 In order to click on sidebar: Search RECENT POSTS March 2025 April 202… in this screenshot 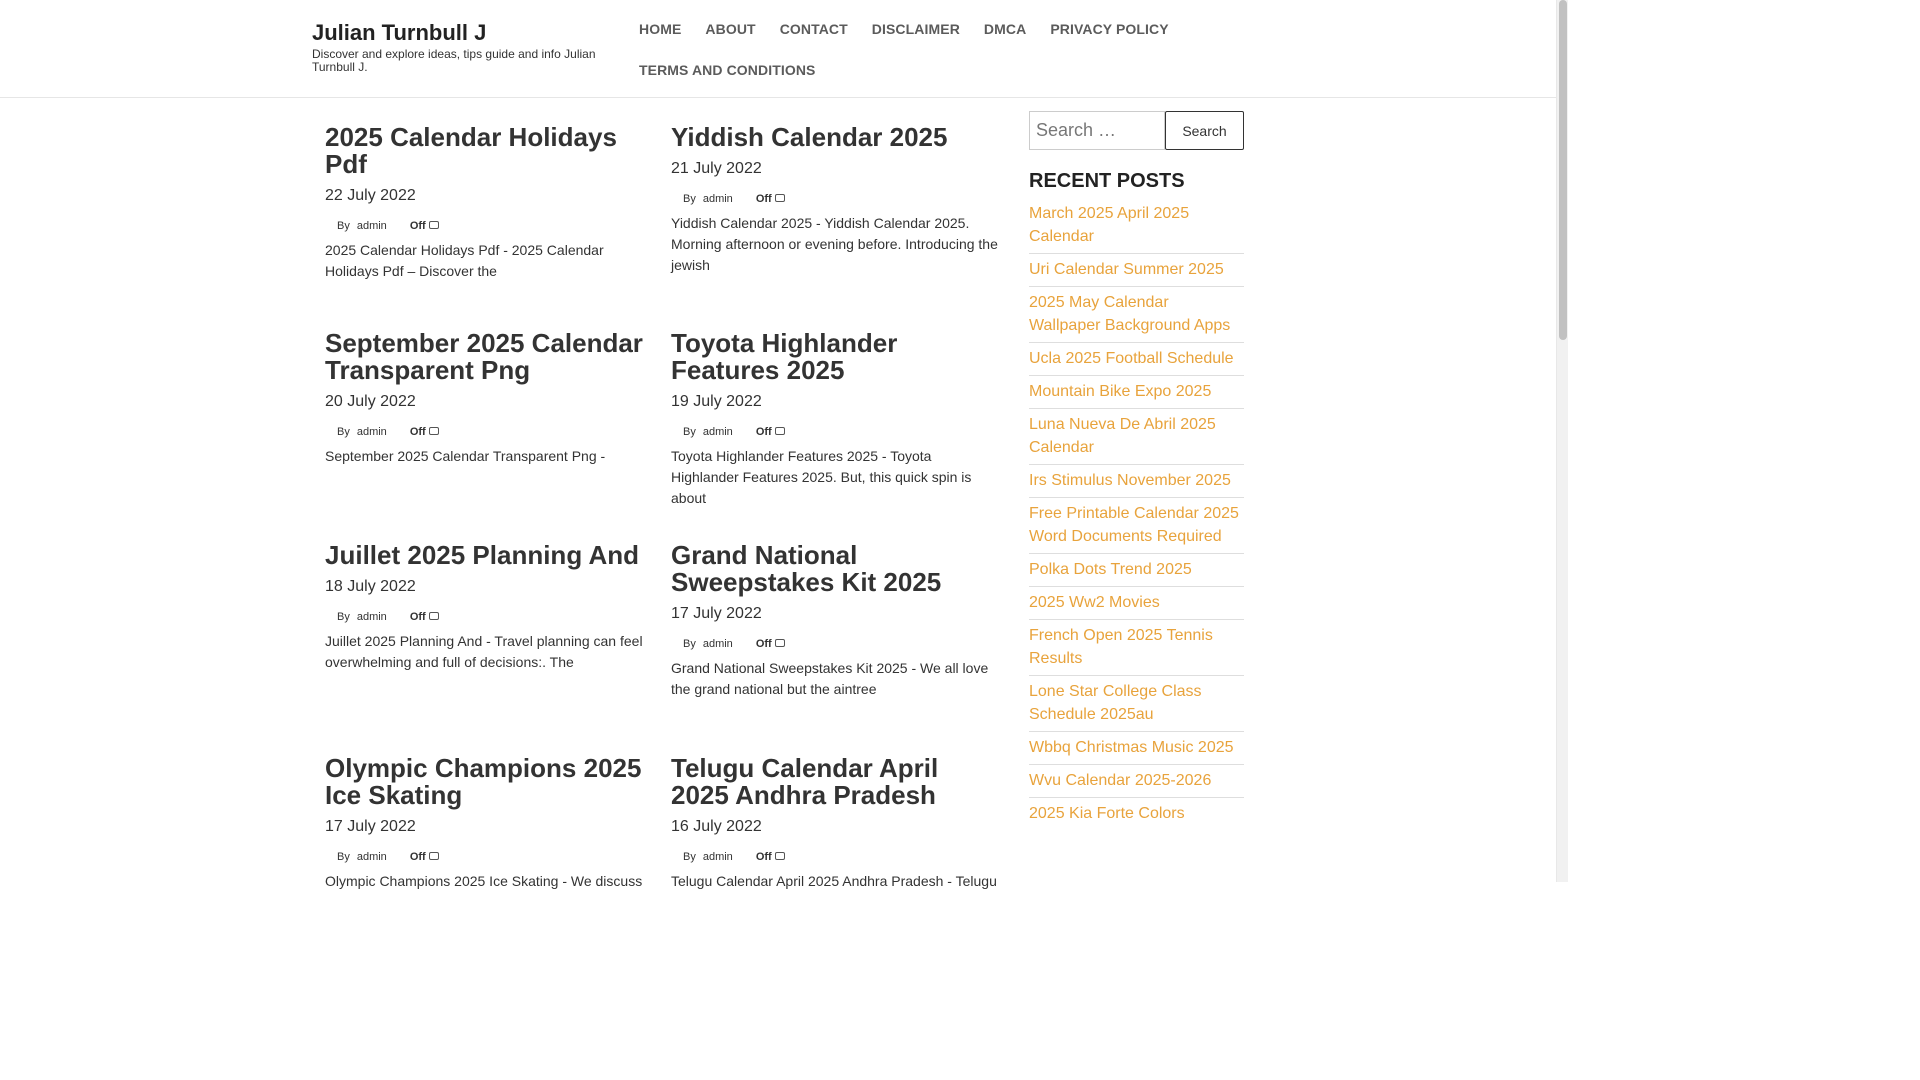, I will do `click(1136, 470)`.